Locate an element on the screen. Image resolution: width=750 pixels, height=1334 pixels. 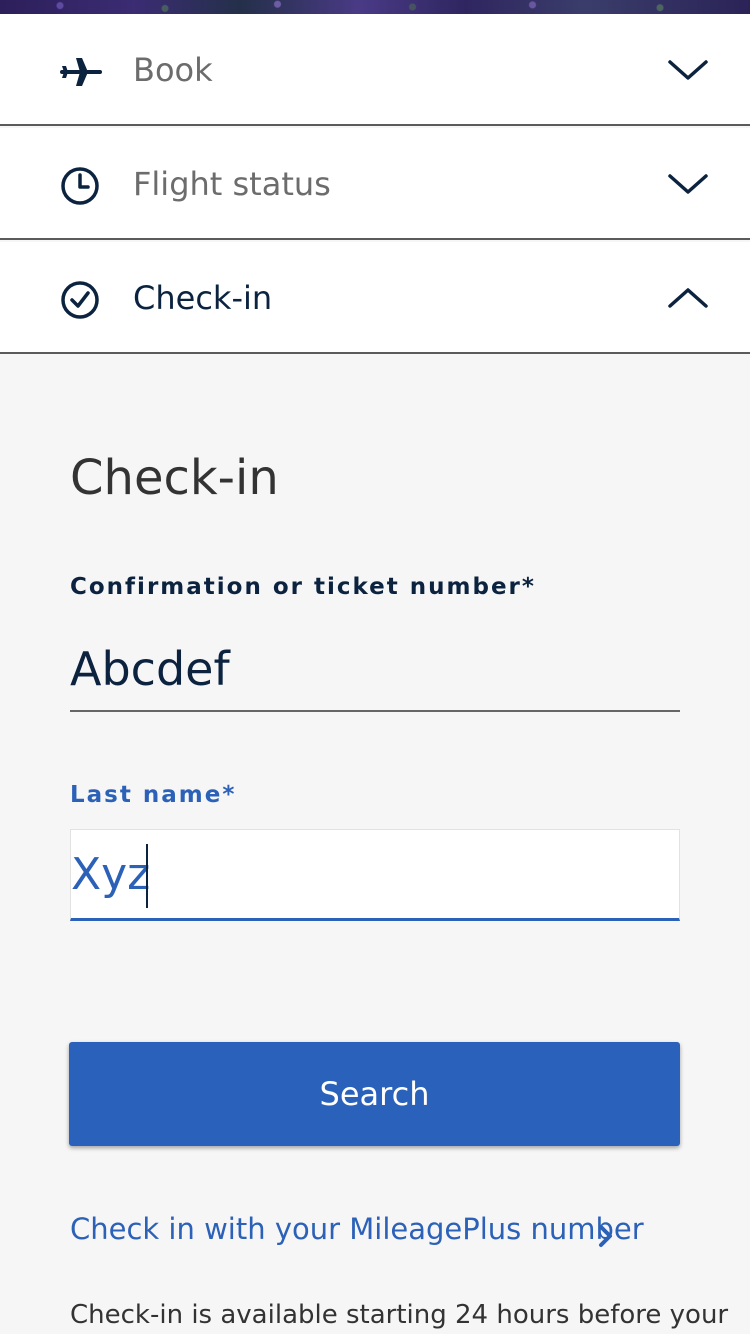
accordion-book: Book is located at coordinates (375, 70).